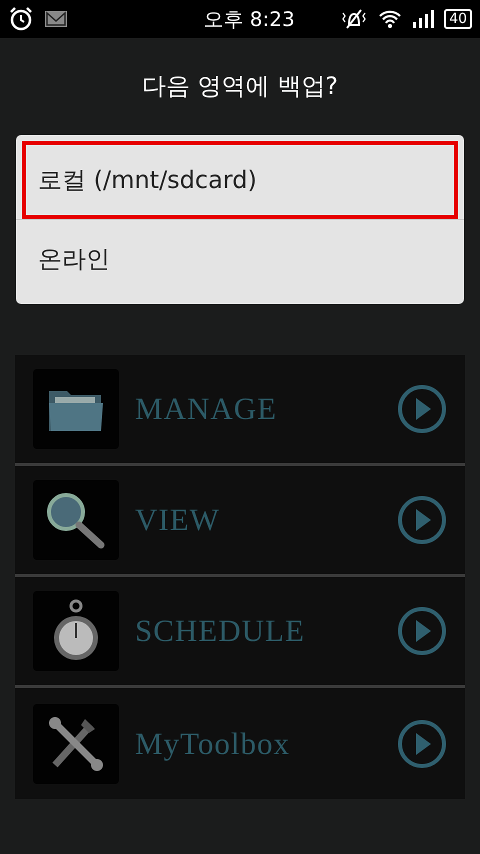  Describe the element at coordinates (423, 19) in the screenshot. I see `signal-icon` at that location.